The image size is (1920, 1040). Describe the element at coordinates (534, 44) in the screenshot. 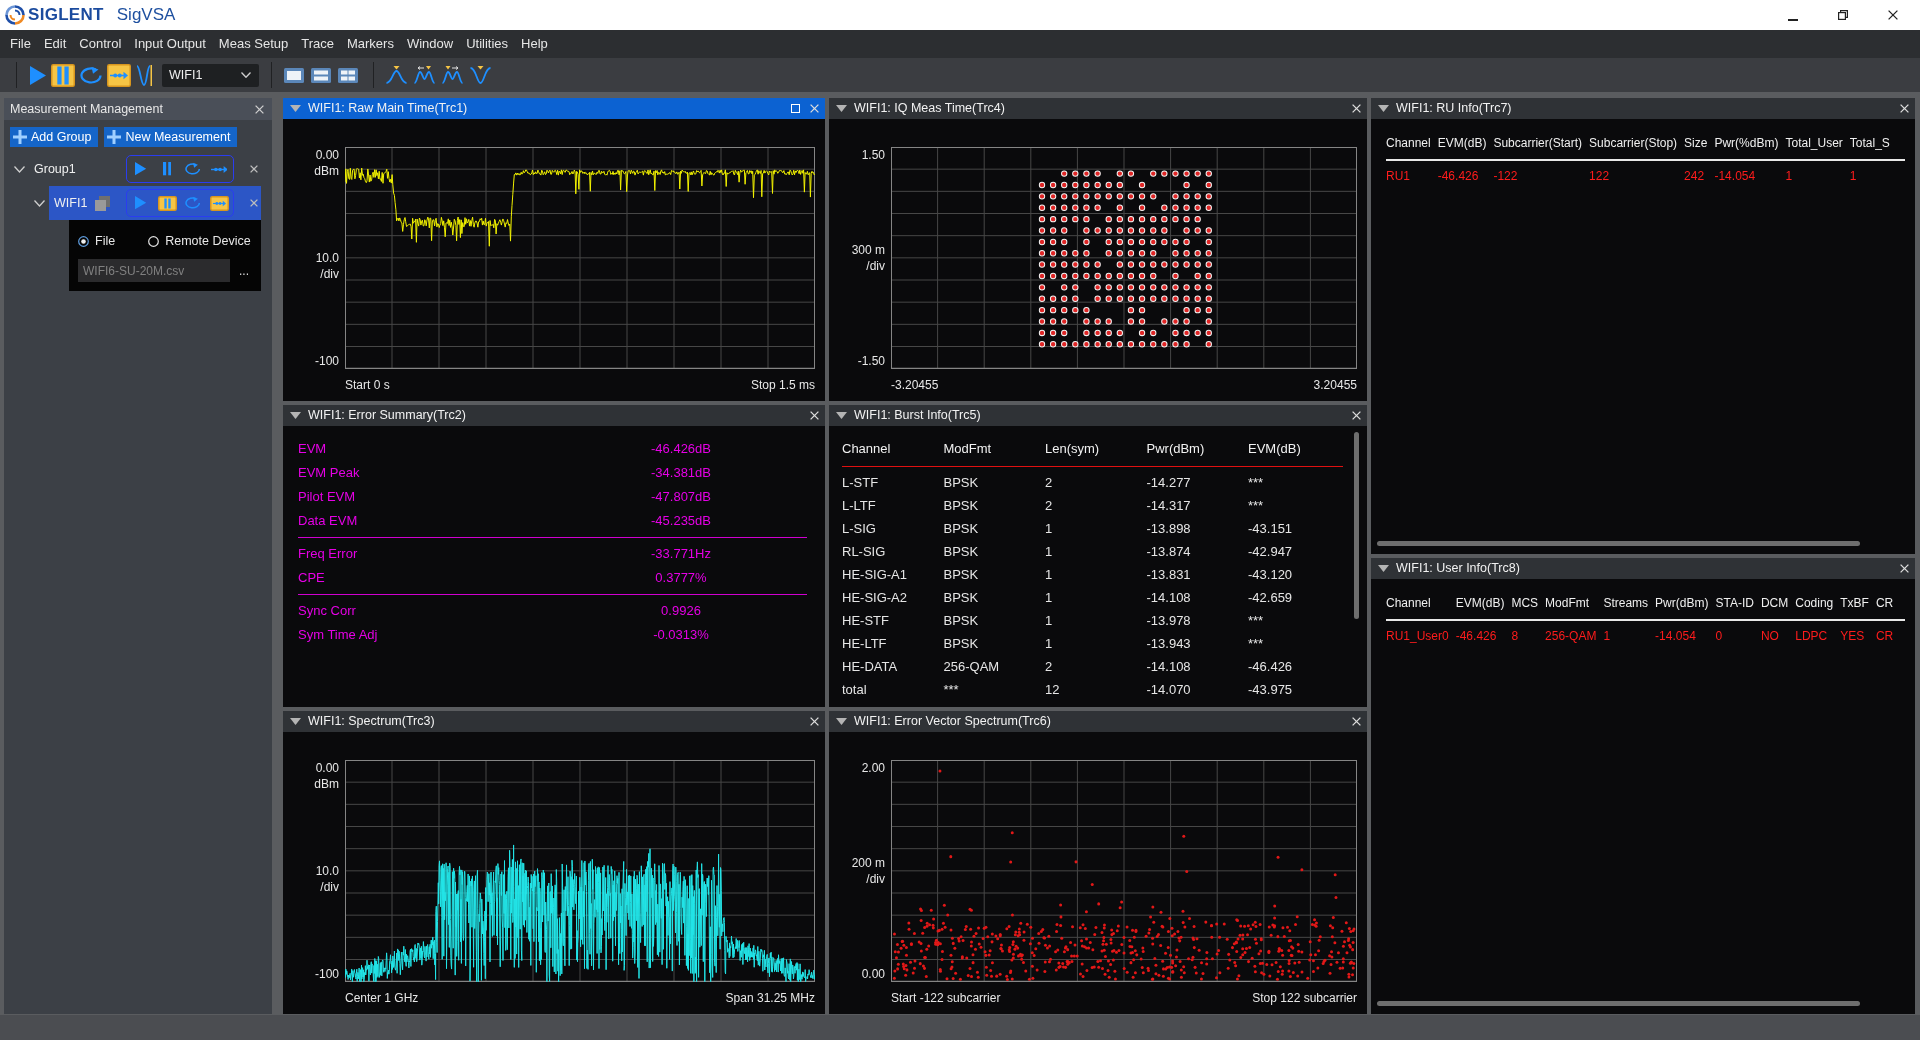

I see `menu-item: Help` at that location.